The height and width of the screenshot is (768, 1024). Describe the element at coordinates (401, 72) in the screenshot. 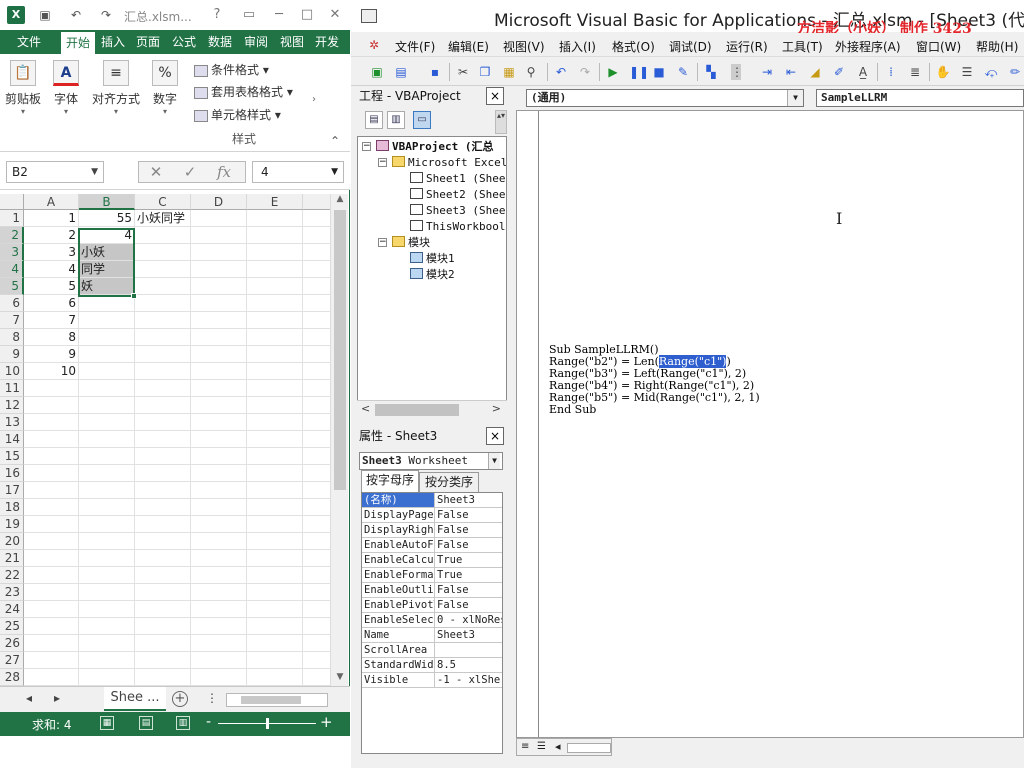

I see `insert-userform-icon: ▤` at that location.